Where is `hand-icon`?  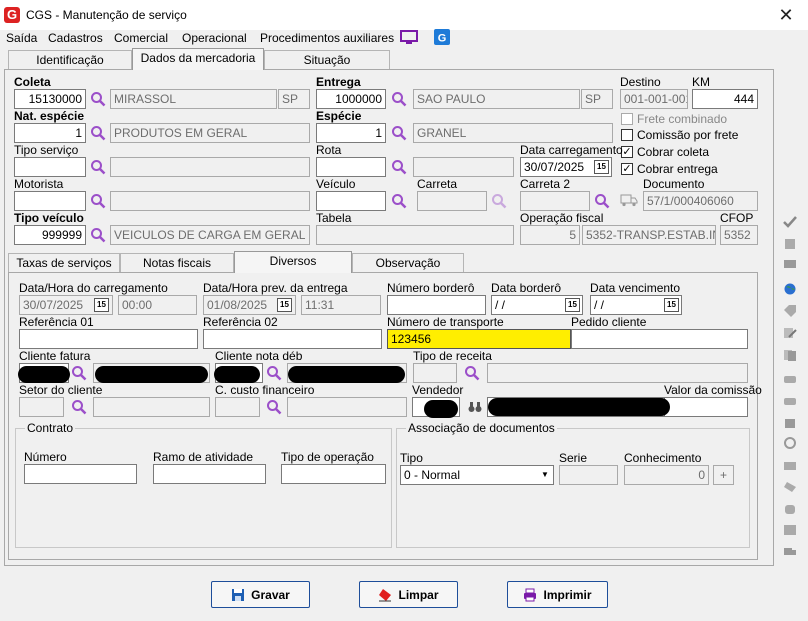
hand-icon is located at coordinates (790, 379).